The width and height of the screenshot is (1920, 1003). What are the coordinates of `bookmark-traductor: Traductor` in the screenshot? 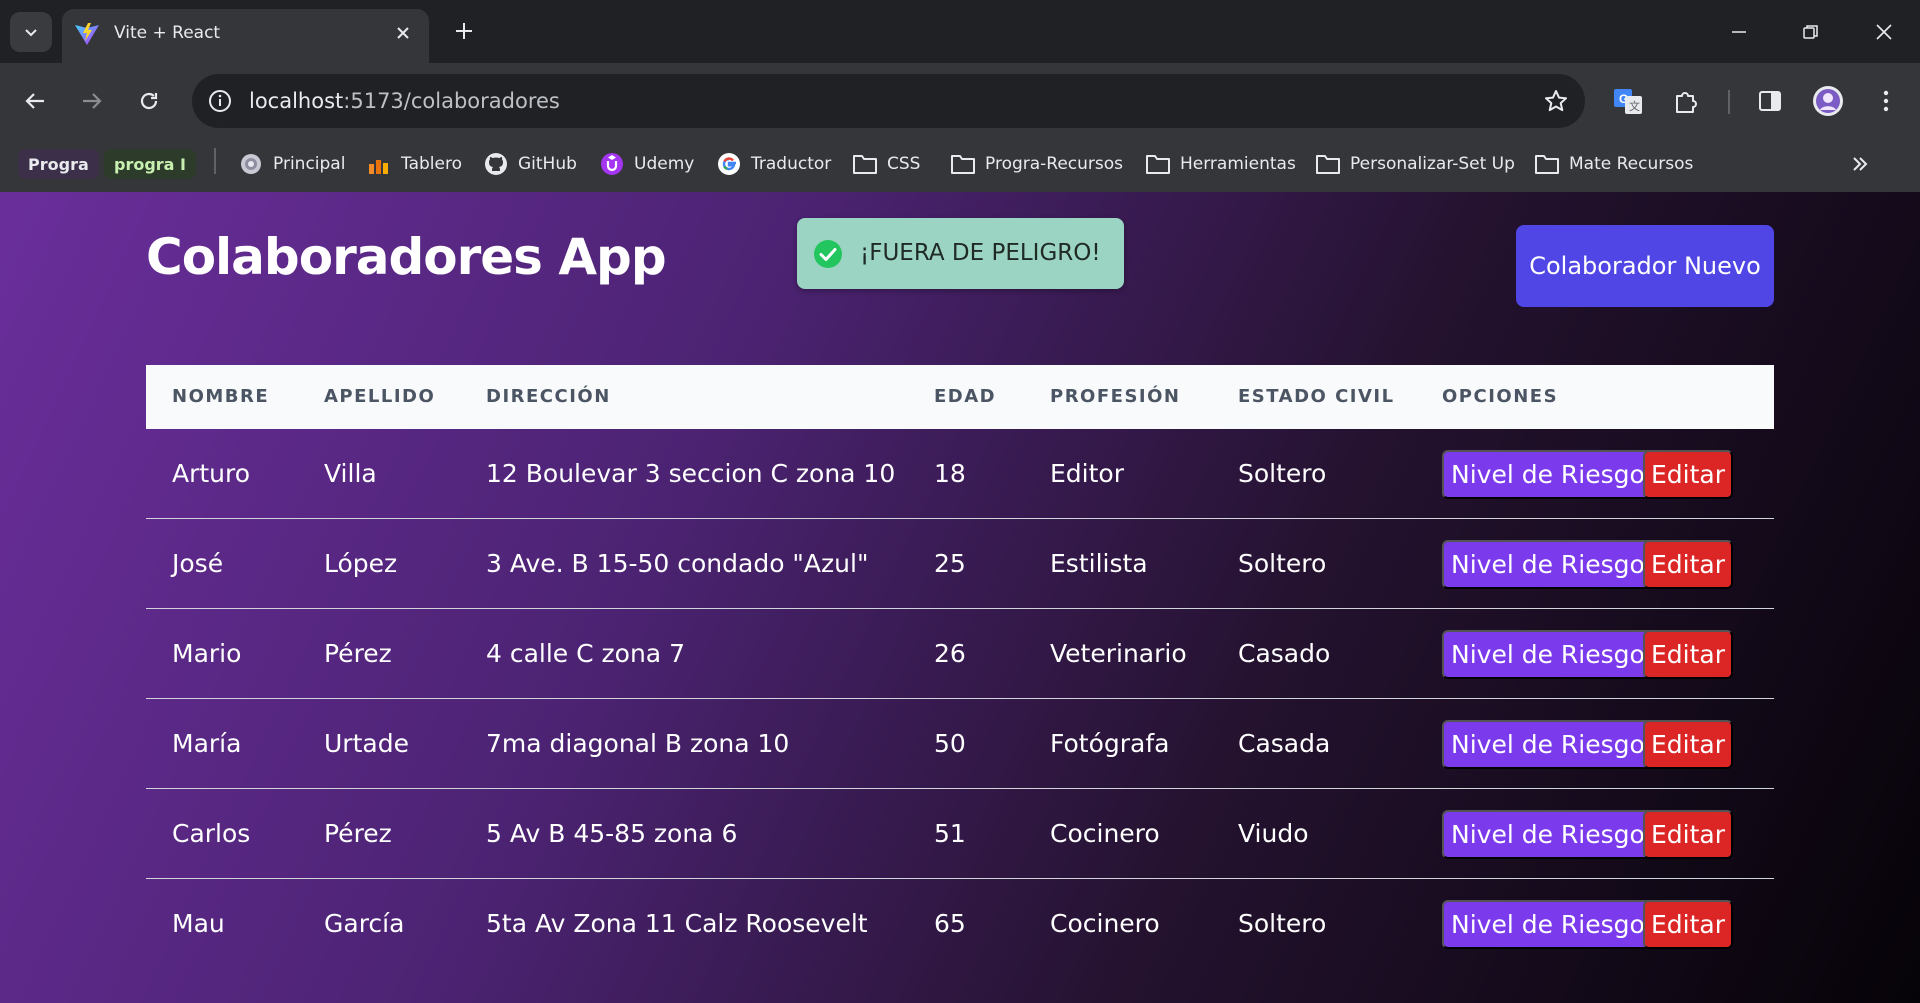 It's located at (773, 164).